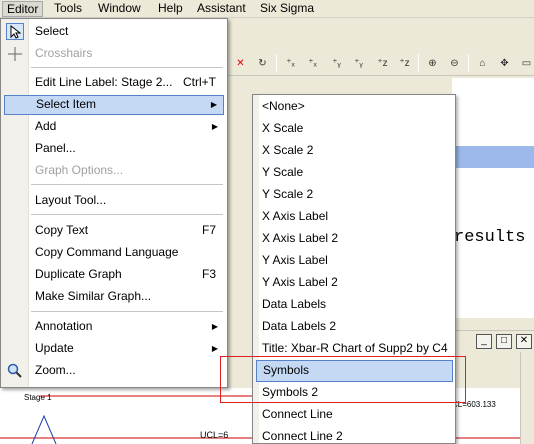  I want to click on zoom-x2-icon: ⁺ₓ, so click(312, 63).